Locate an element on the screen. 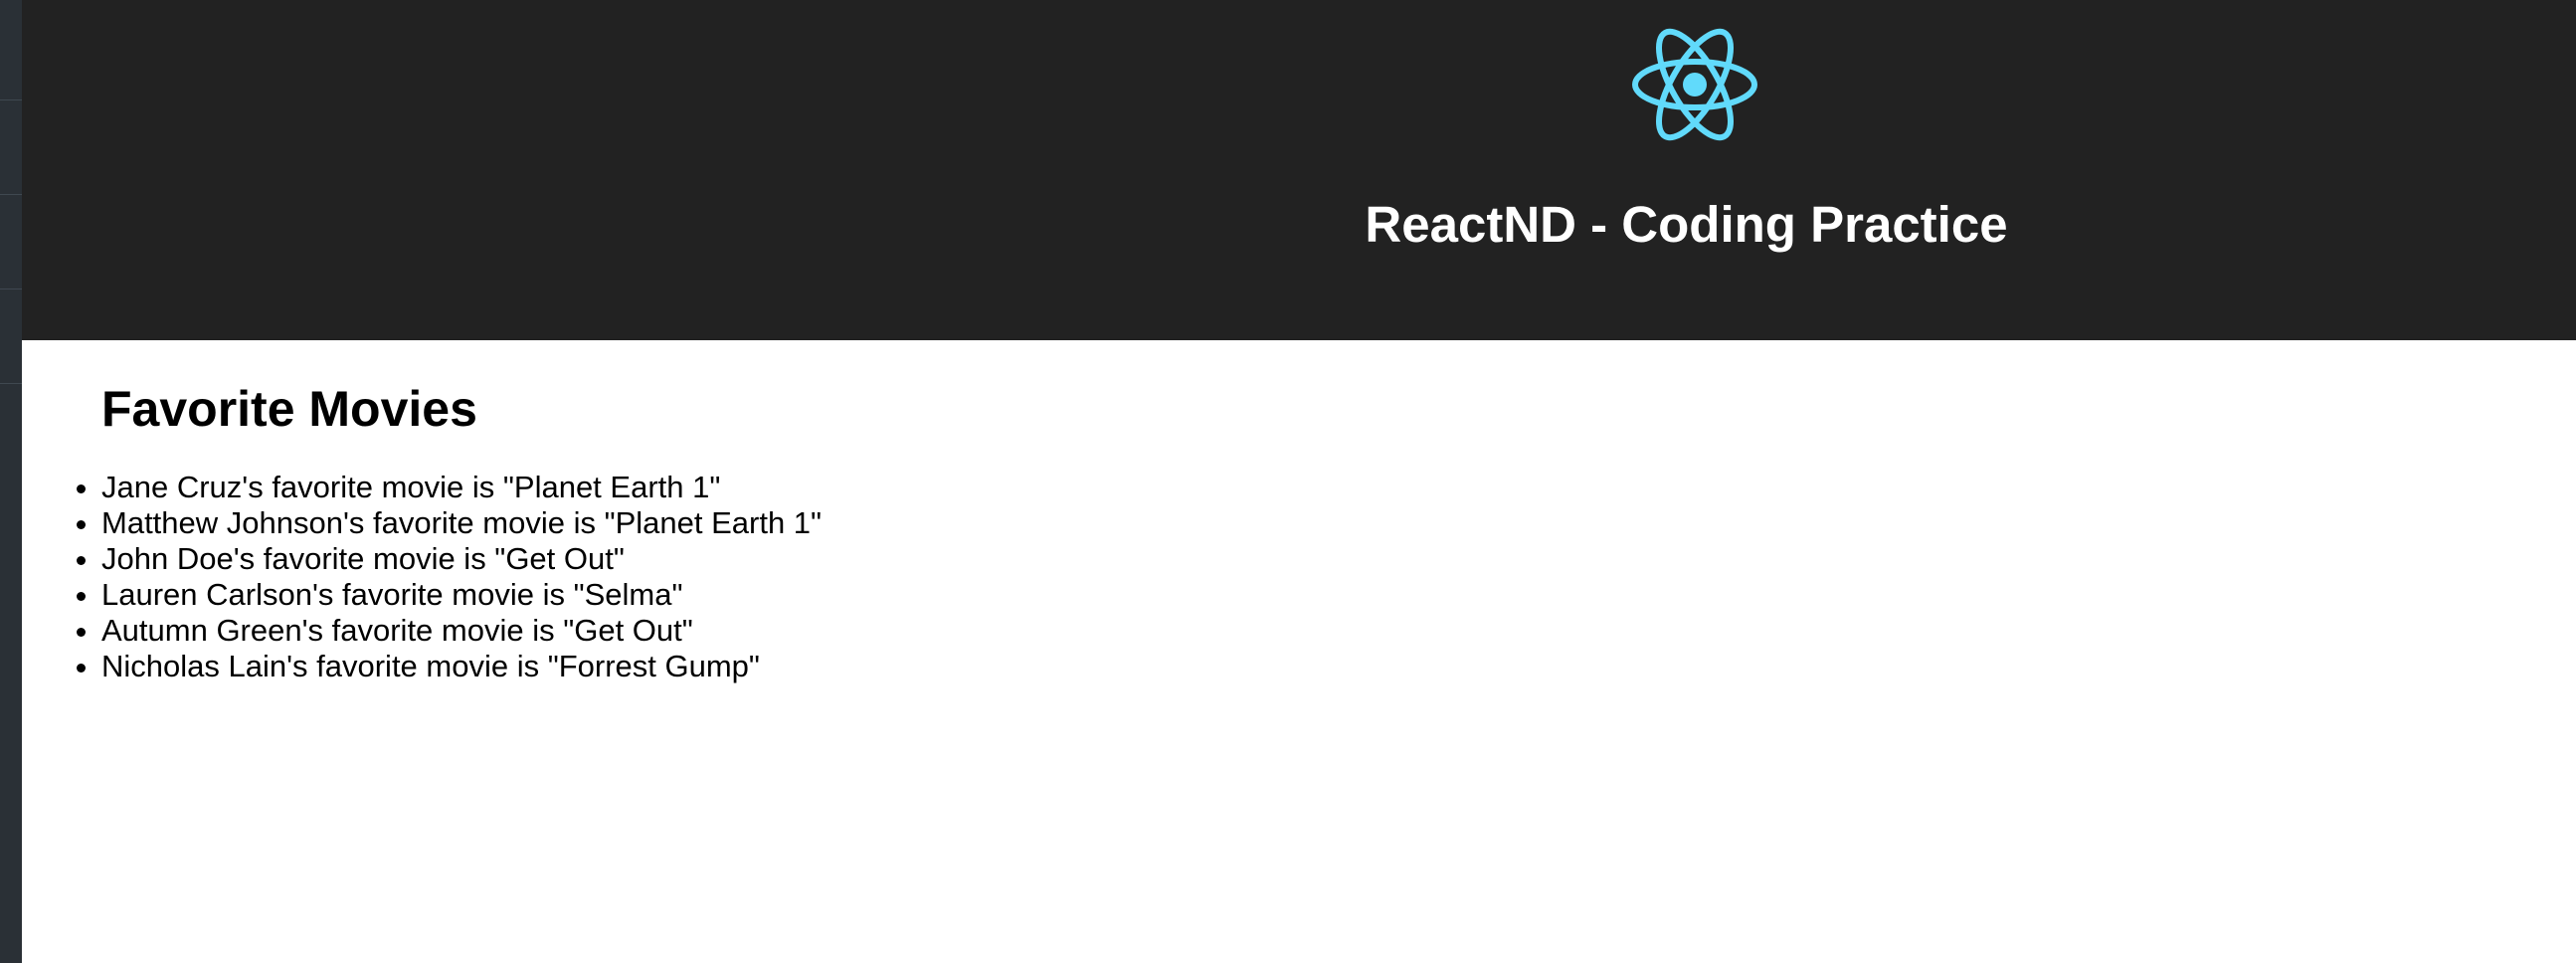 The image size is (2576, 963). browser-side-strip is located at coordinates (11, 481).